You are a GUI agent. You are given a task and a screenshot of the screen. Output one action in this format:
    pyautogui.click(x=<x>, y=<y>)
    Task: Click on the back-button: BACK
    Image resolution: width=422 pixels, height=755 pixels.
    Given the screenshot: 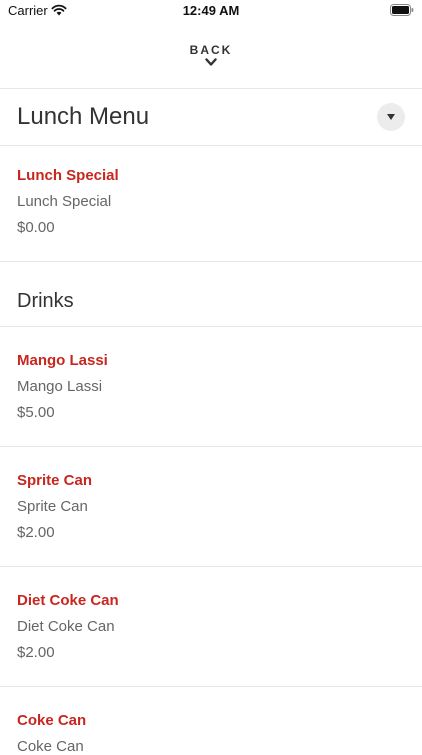 What is the action you would take?
    pyautogui.click(x=211, y=60)
    